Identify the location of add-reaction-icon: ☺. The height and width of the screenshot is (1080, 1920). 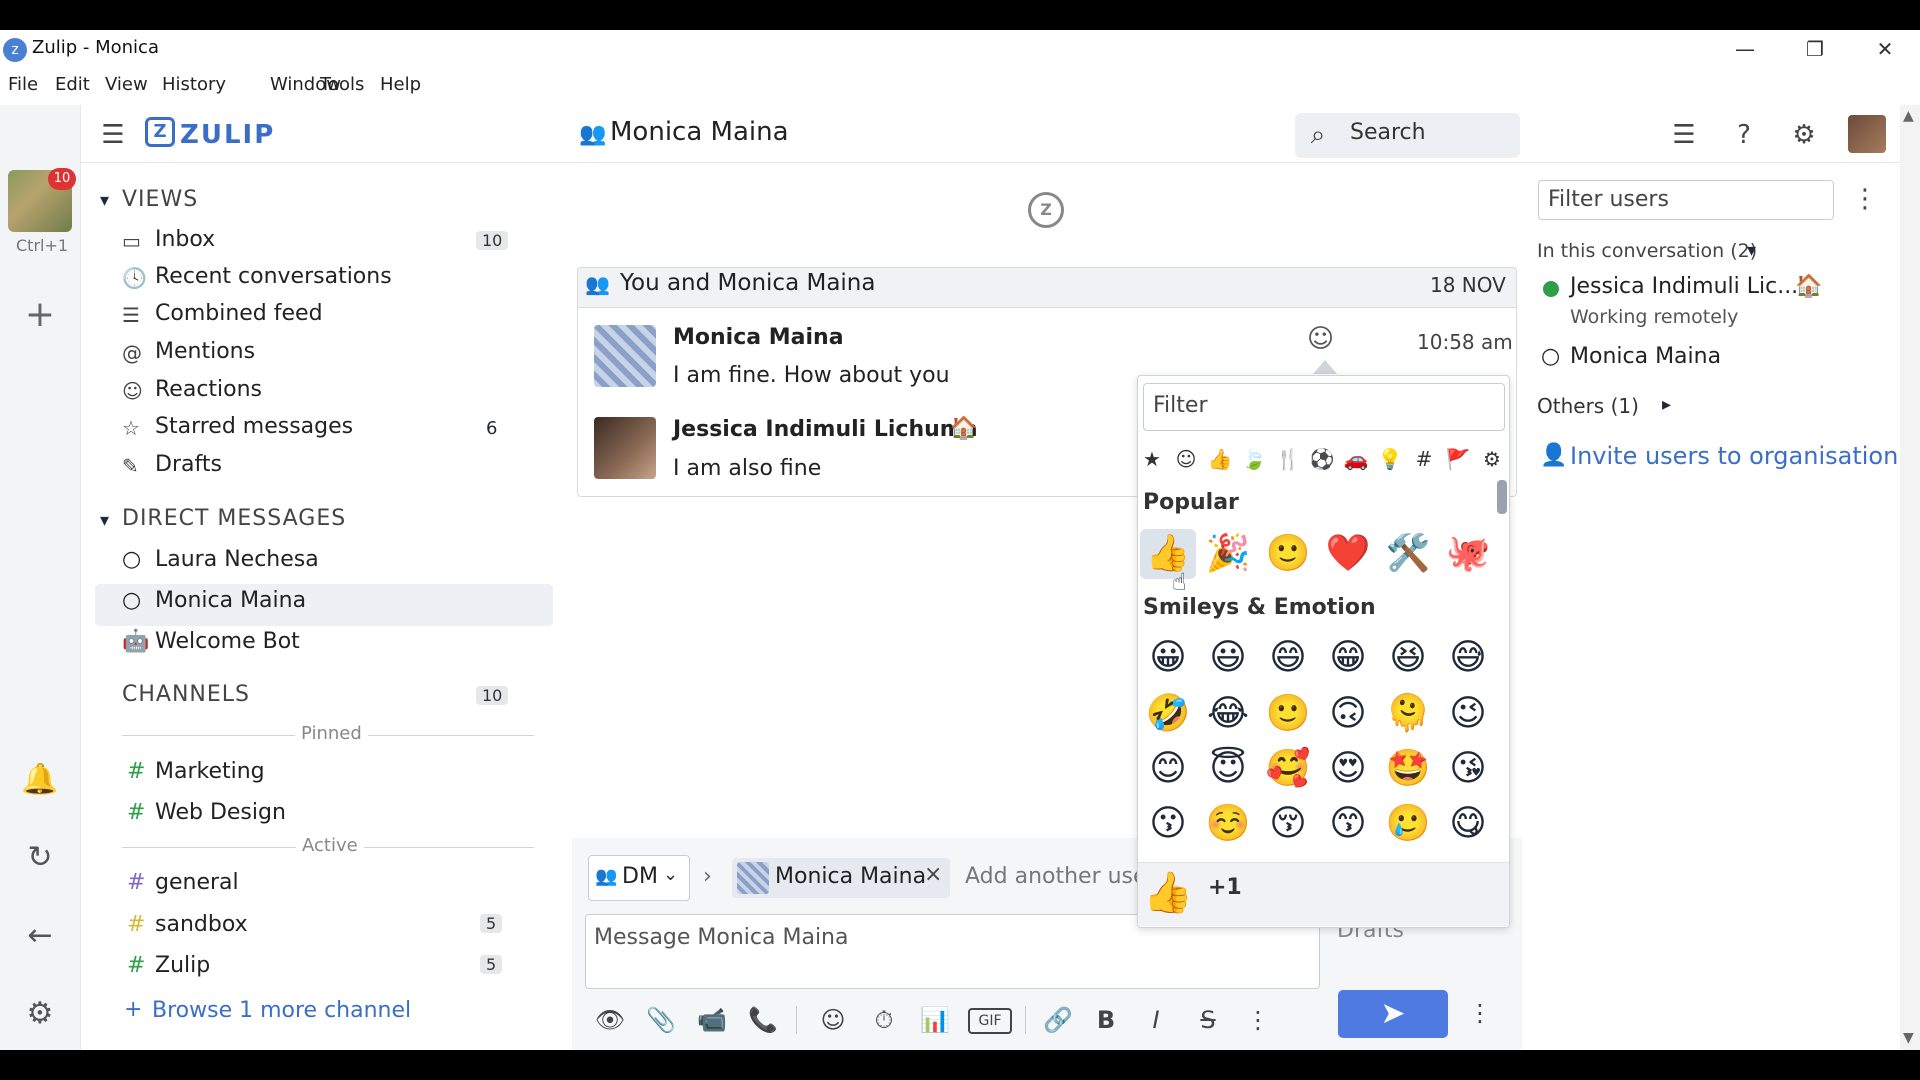
(1320, 339).